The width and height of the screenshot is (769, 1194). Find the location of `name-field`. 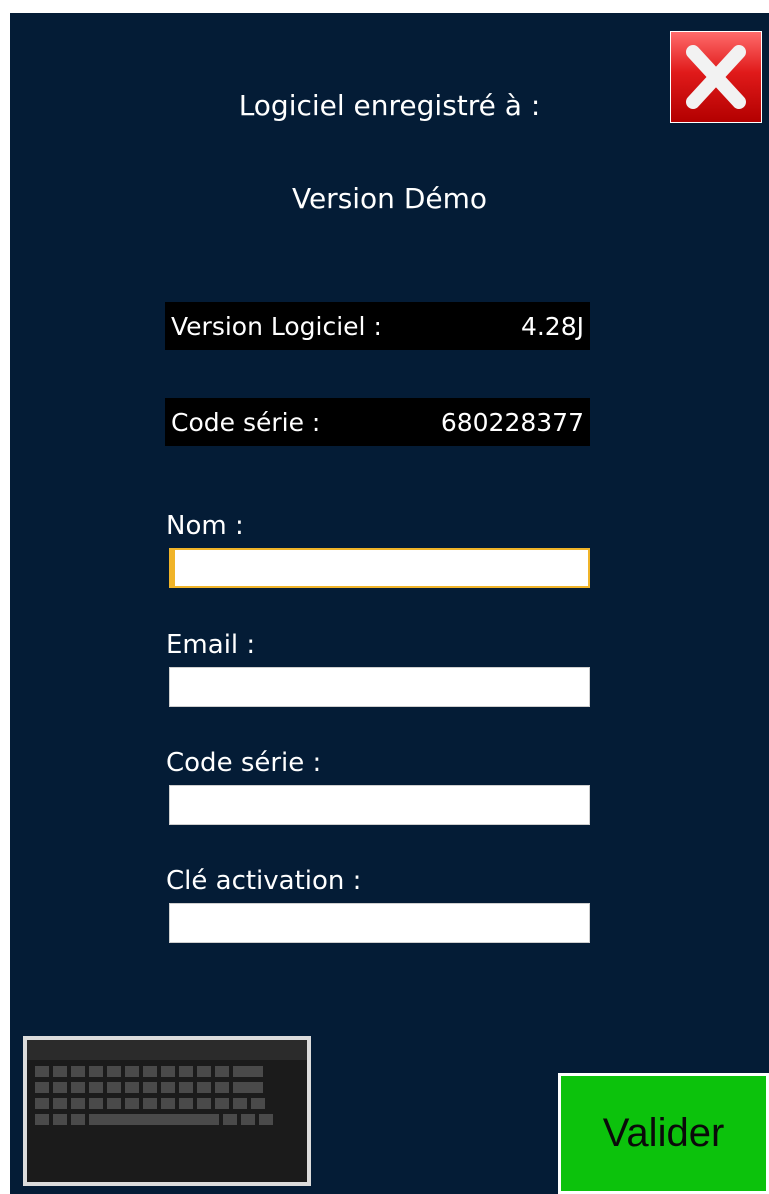

name-field is located at coordinates (379, 568).